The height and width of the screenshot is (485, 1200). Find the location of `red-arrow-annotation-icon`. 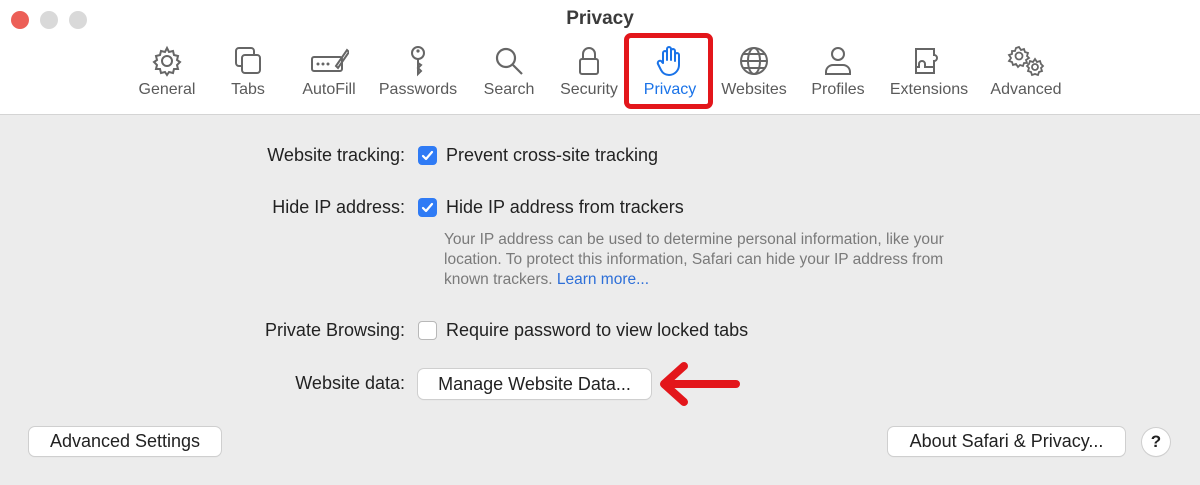

red-arrow-annotation-icon is located at coordinates (700, 384).